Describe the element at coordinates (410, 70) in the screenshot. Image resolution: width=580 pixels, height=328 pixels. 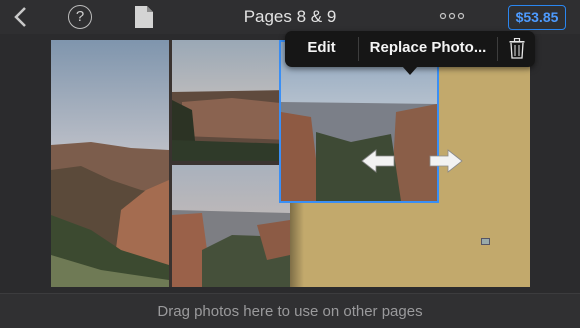
I see `popup-pointer` at that location.